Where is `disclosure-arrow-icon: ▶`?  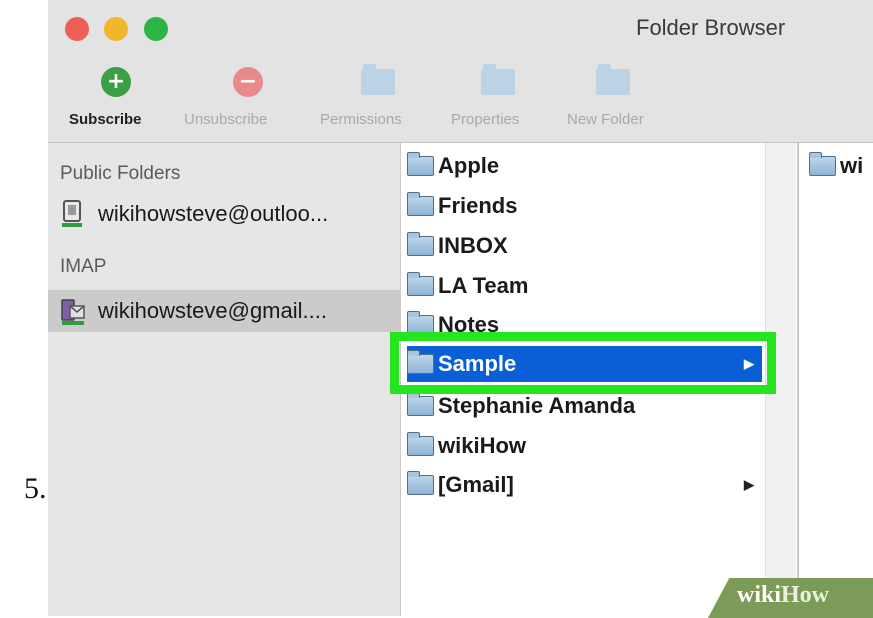 disclosure-arrow-icon: ▶ is located at coordinates (749, 484).